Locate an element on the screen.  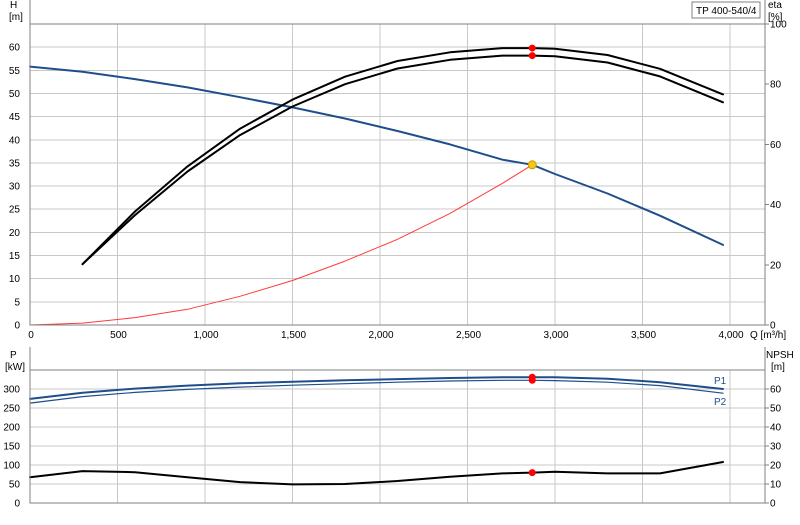
series-p2 is located at coordinates (376, 391).